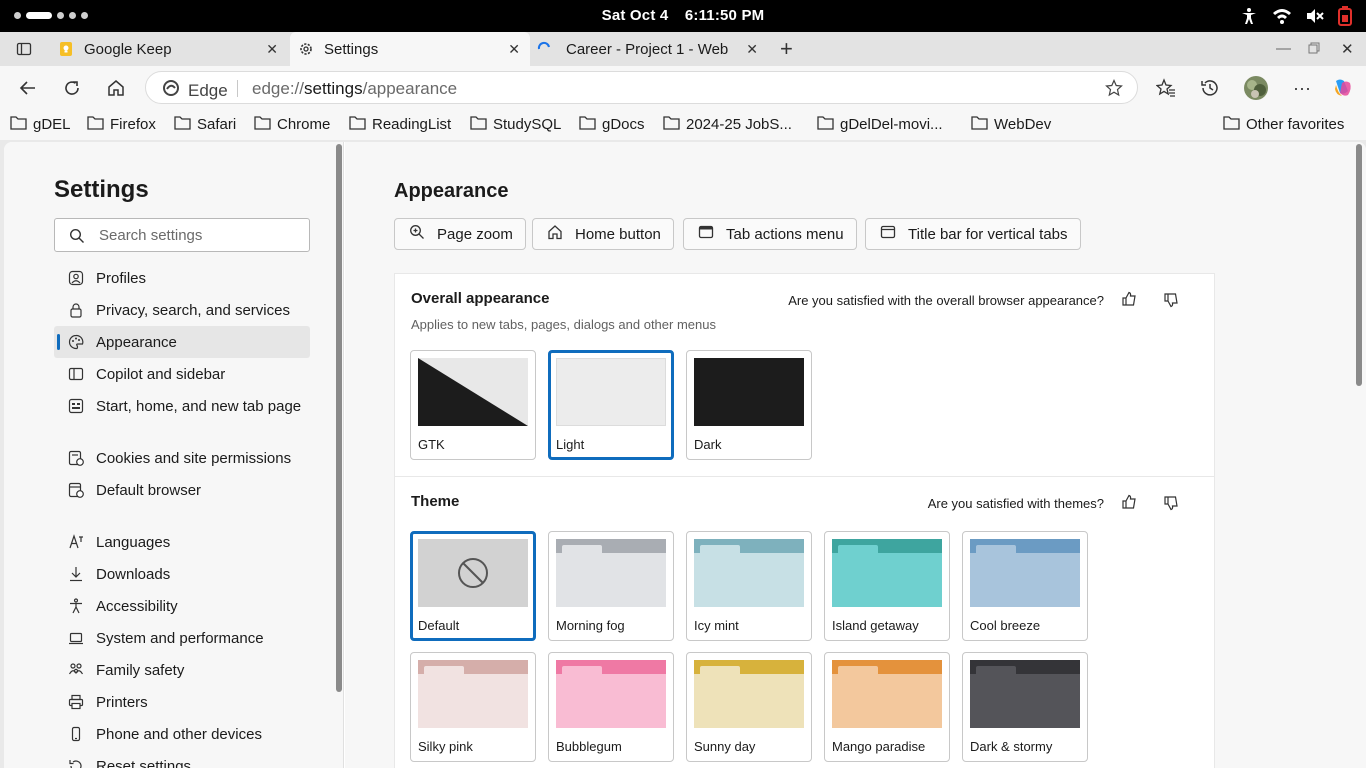 This screenshot has width=1366, height=768. What do you see at coordinates (706, 234) in the screenshot?
I see `tab-menu-icon` at bounding box center [706, 234].